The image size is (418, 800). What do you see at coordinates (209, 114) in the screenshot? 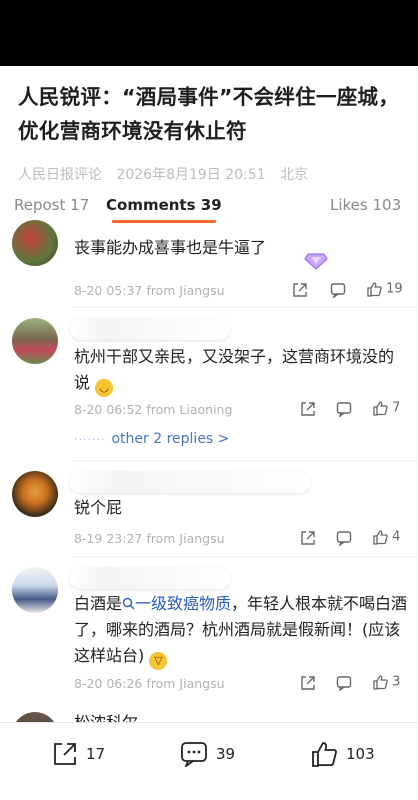
I see `article-title: 人民锐评：“酒局事件”不会绊住一座城，优化营商环境没有休止符` at bounding box center [209, 114].